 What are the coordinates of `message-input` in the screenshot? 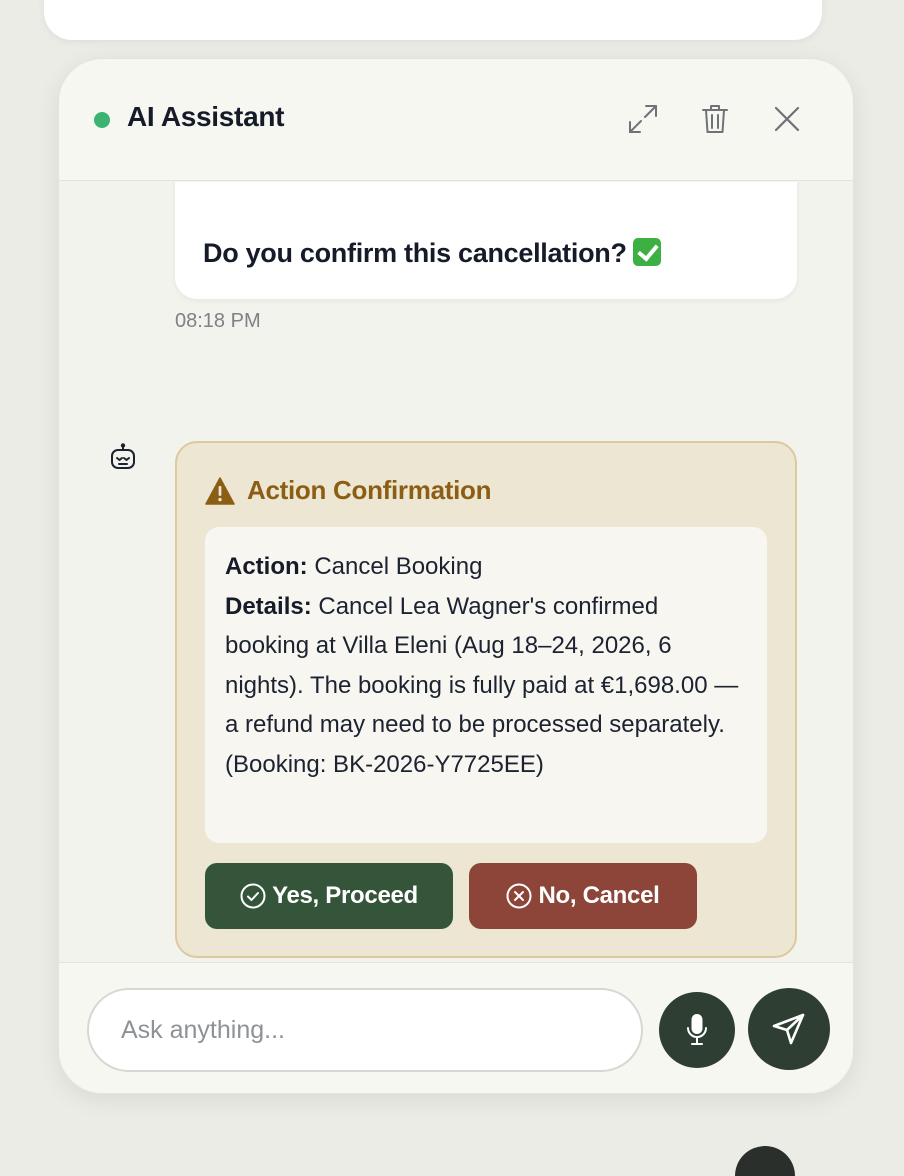 It's located at (365, 1030).